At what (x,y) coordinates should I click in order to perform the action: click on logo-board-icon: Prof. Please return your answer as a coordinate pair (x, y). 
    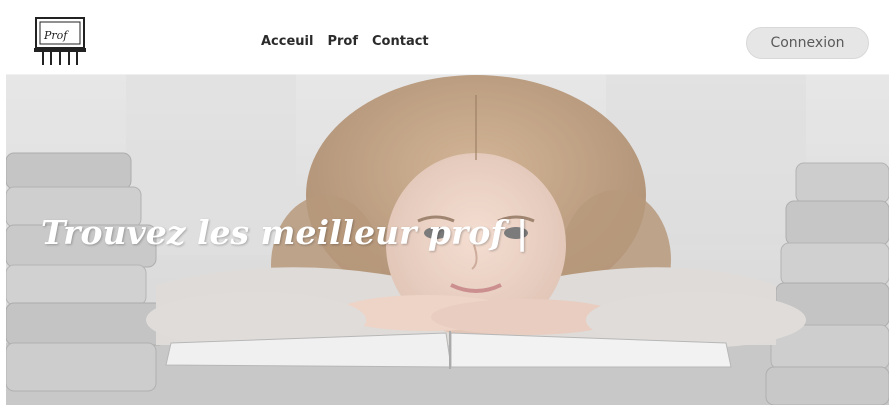
    Looking at the image, I should click on (61, 42).